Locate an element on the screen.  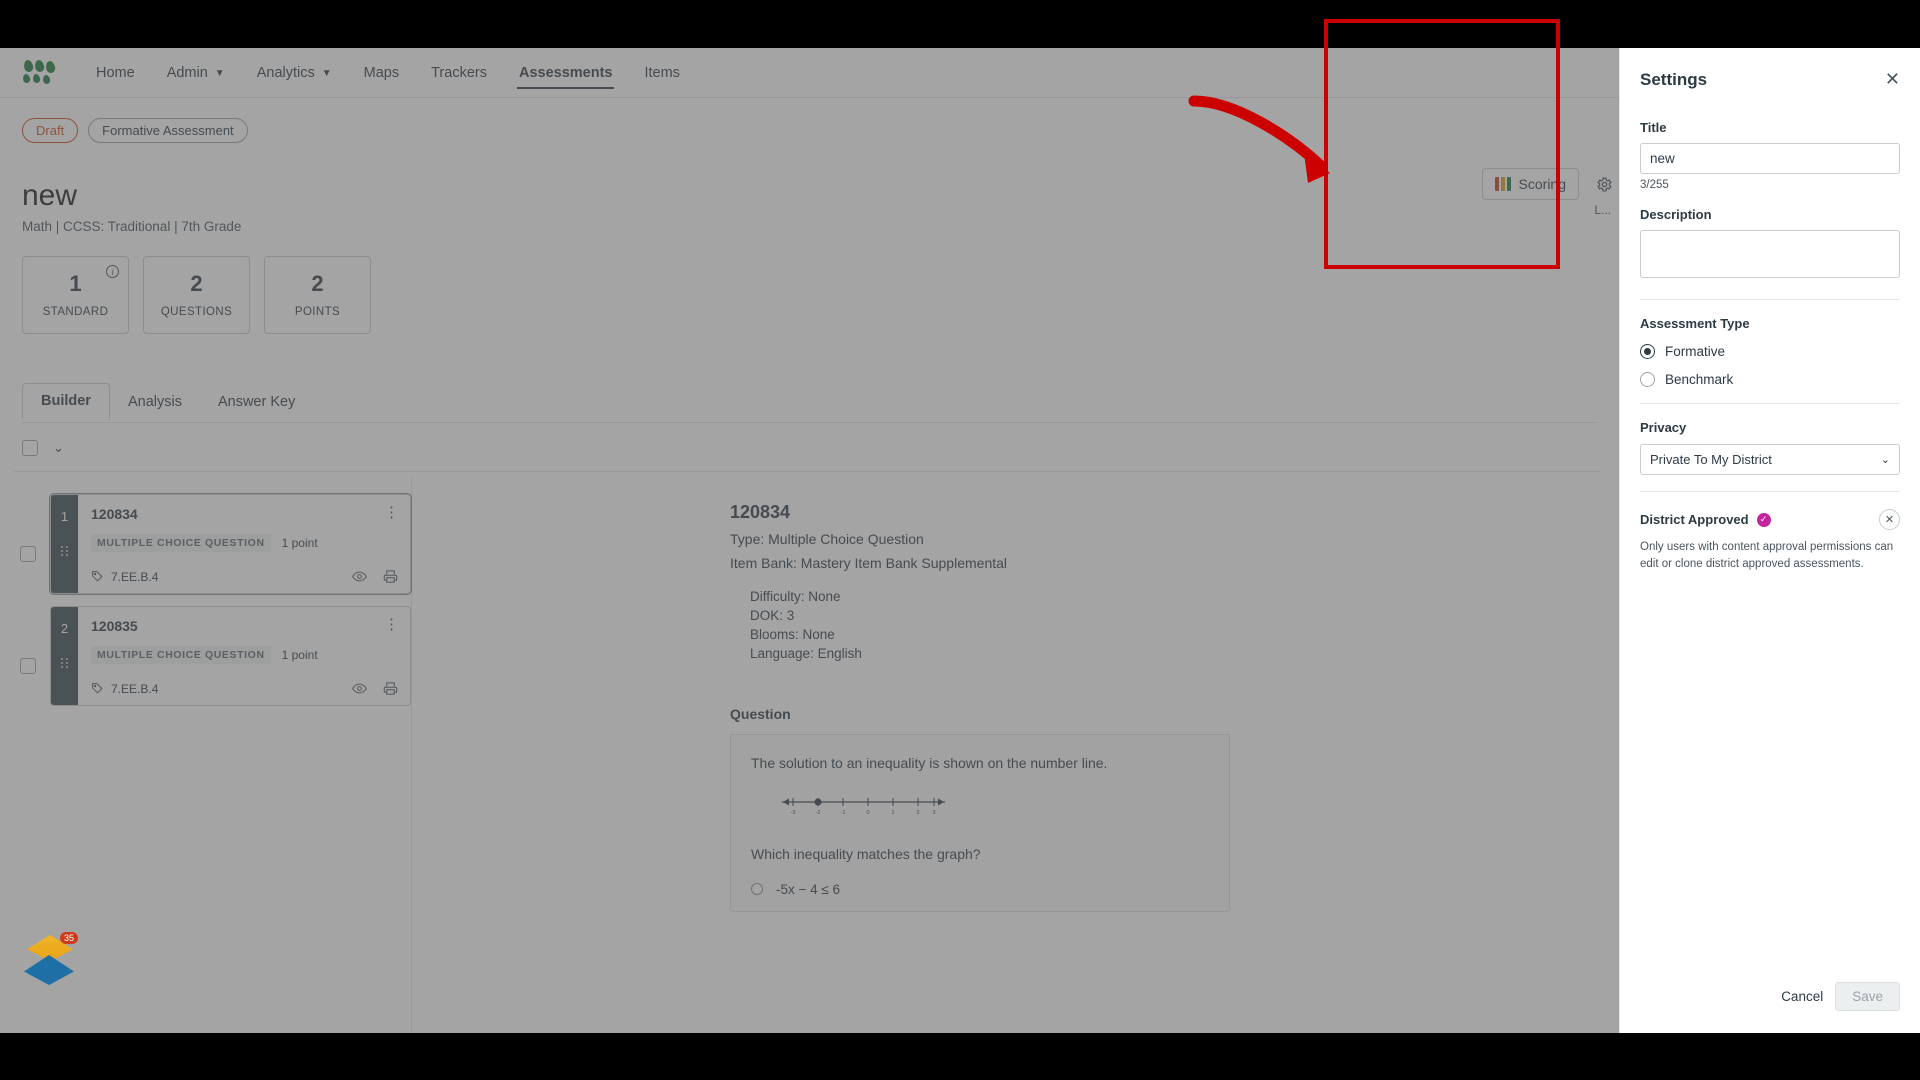
chevron-down-icon: ⌄ is located at coordinates (58, 448).